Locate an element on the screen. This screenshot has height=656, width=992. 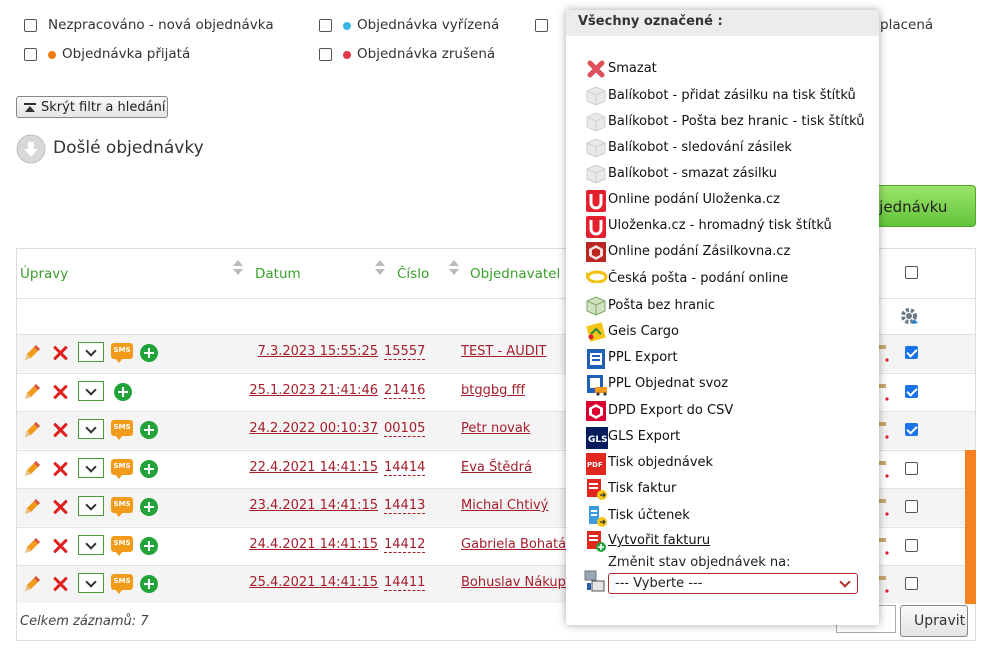
popup-menu-item: Online podání Zásilkovna.cz is located at coordinates (699, 251).